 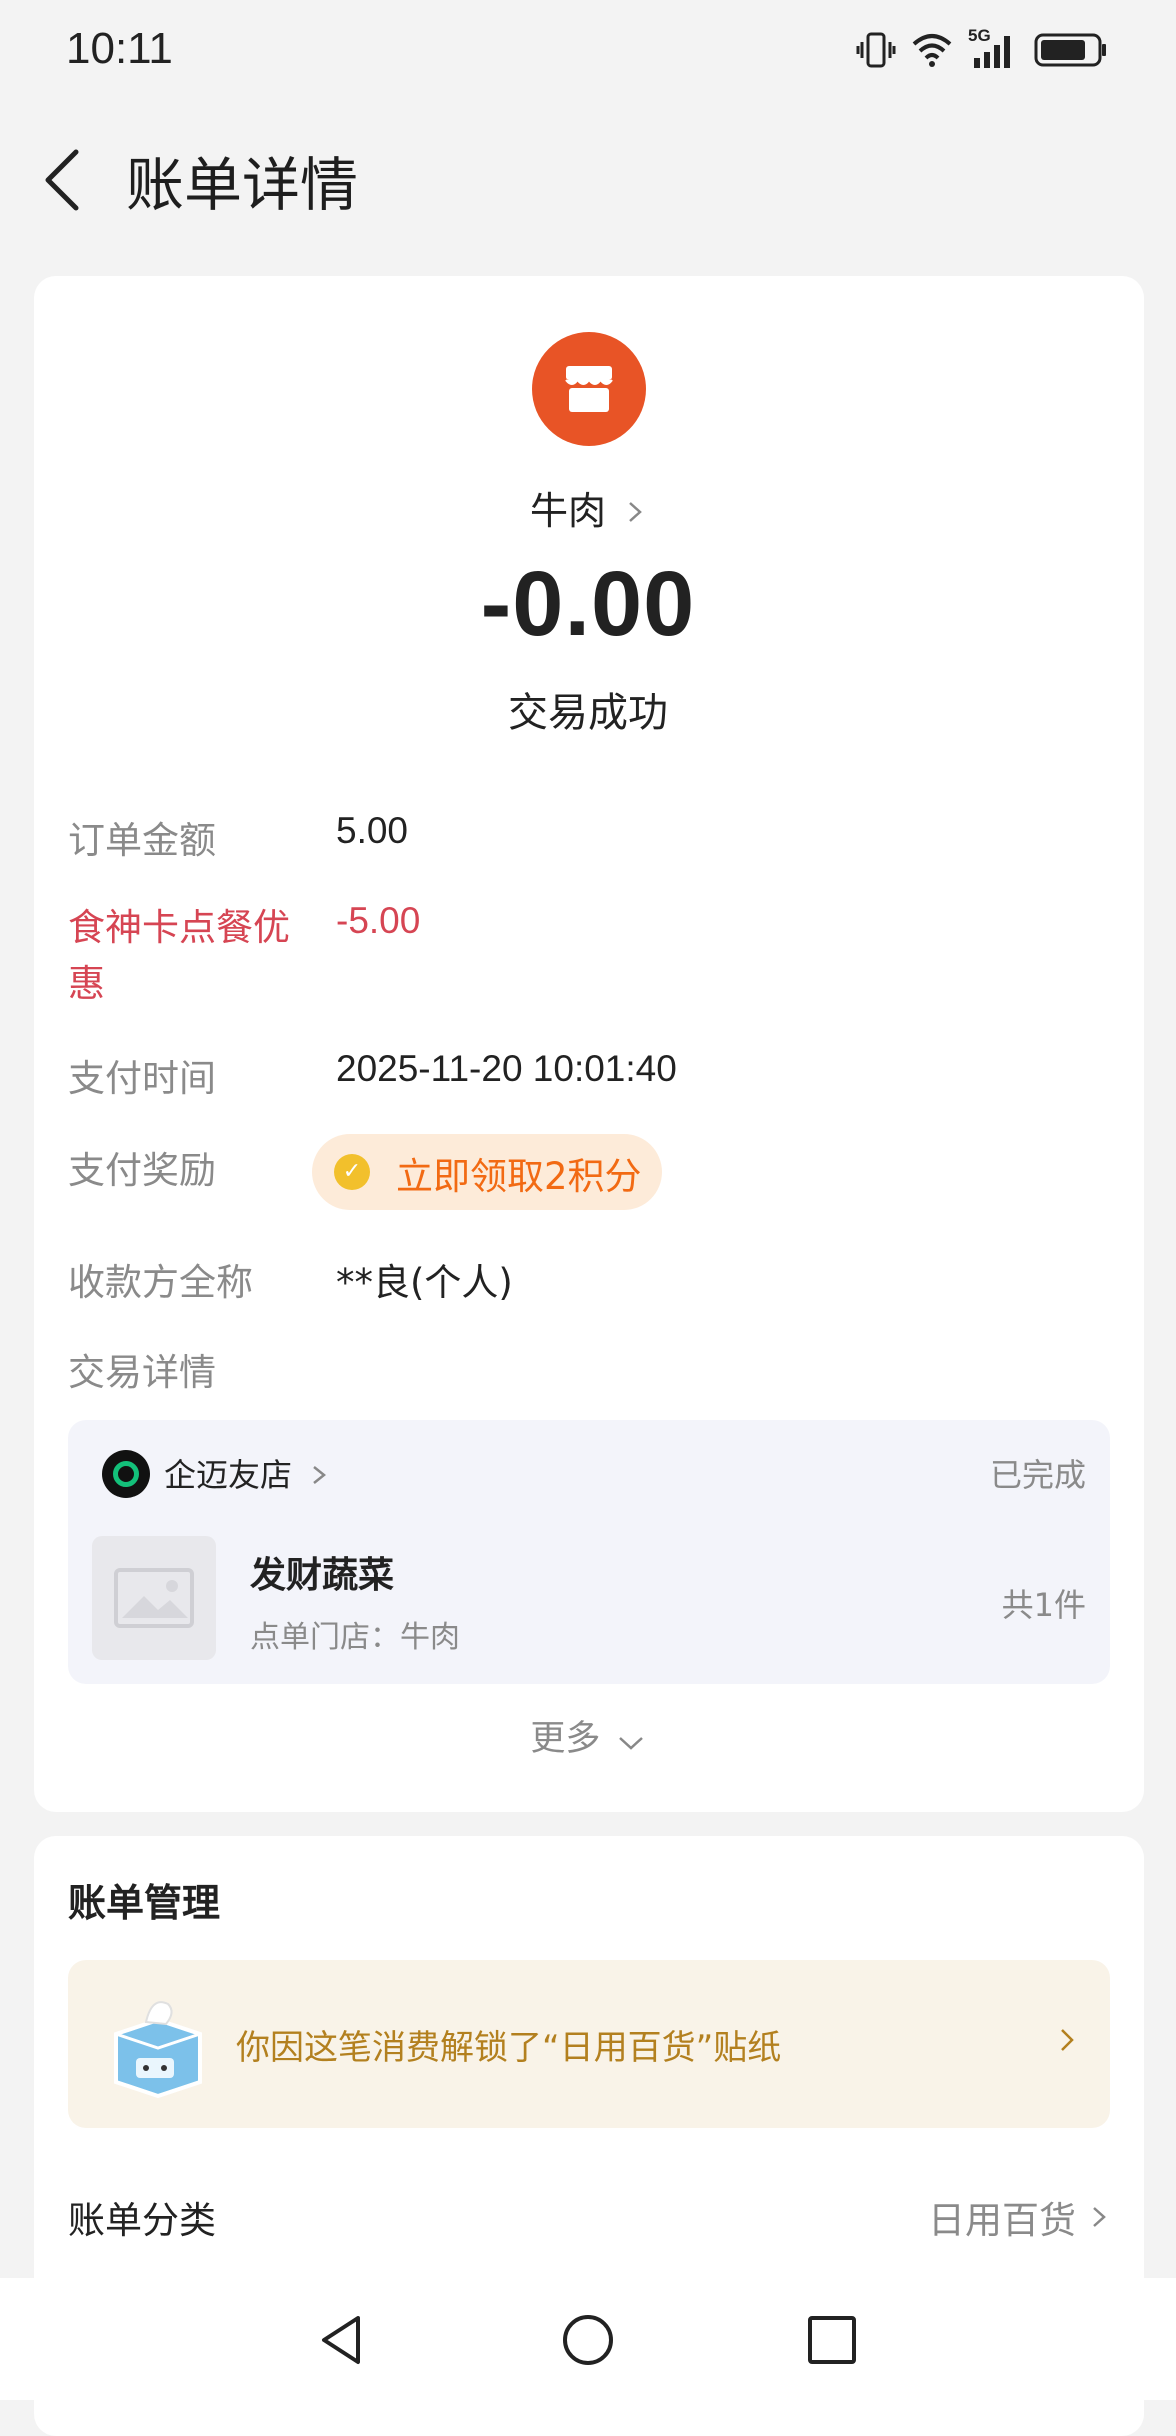 What do you see at coordinates (322, 1575) in the screenshot?
I see `product-name: 发财蔬菜` at bounding box center [322, 1575].